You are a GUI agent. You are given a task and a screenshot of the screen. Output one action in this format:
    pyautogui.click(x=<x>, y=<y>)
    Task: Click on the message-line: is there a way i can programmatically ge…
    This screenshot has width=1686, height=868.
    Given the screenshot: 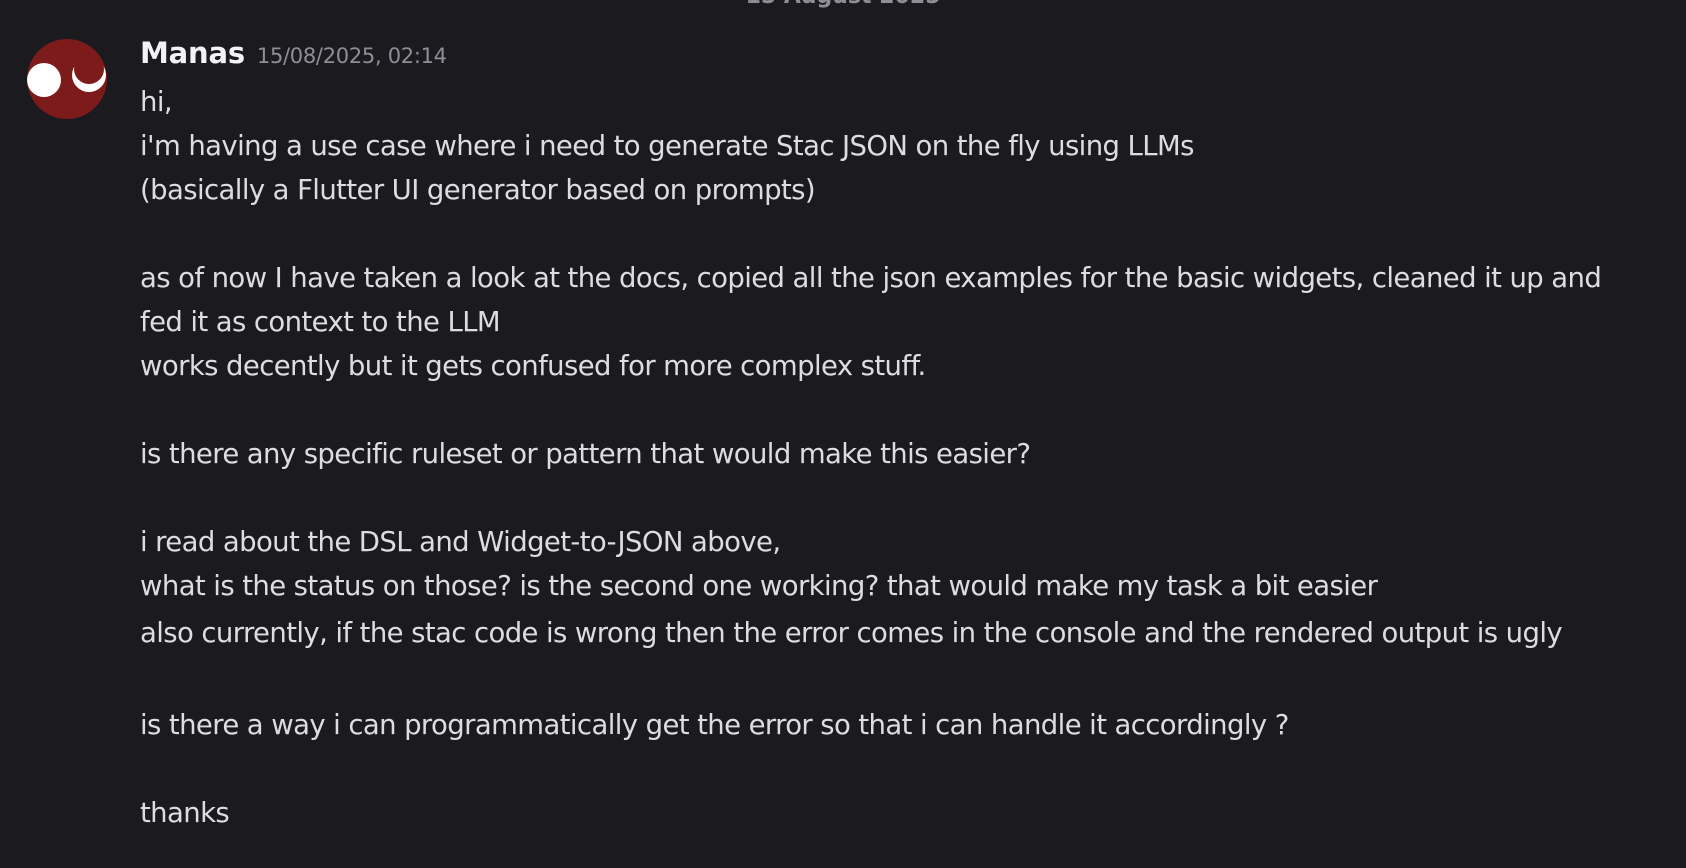 What is the action you would take?
    pyautogui.click(x=714, y=725)
    